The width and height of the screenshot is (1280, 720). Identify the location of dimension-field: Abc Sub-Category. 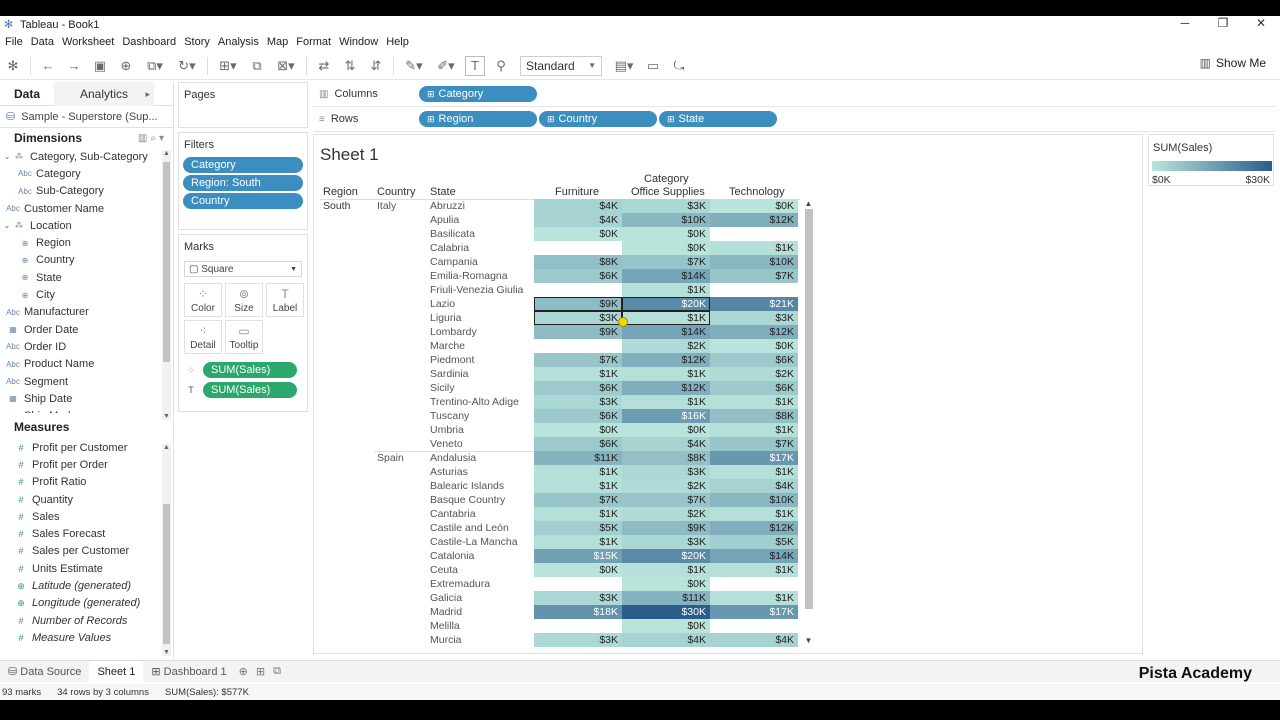
(86, 191).